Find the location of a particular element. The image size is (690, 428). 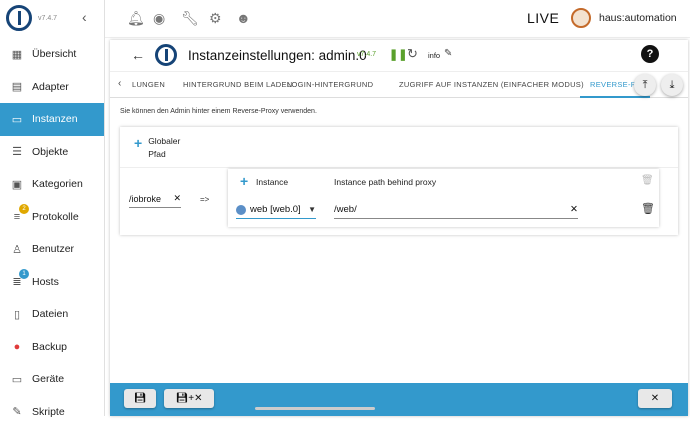

sidebar-item-hosts: ≣1Hosts is located at coordinates (52, 282).